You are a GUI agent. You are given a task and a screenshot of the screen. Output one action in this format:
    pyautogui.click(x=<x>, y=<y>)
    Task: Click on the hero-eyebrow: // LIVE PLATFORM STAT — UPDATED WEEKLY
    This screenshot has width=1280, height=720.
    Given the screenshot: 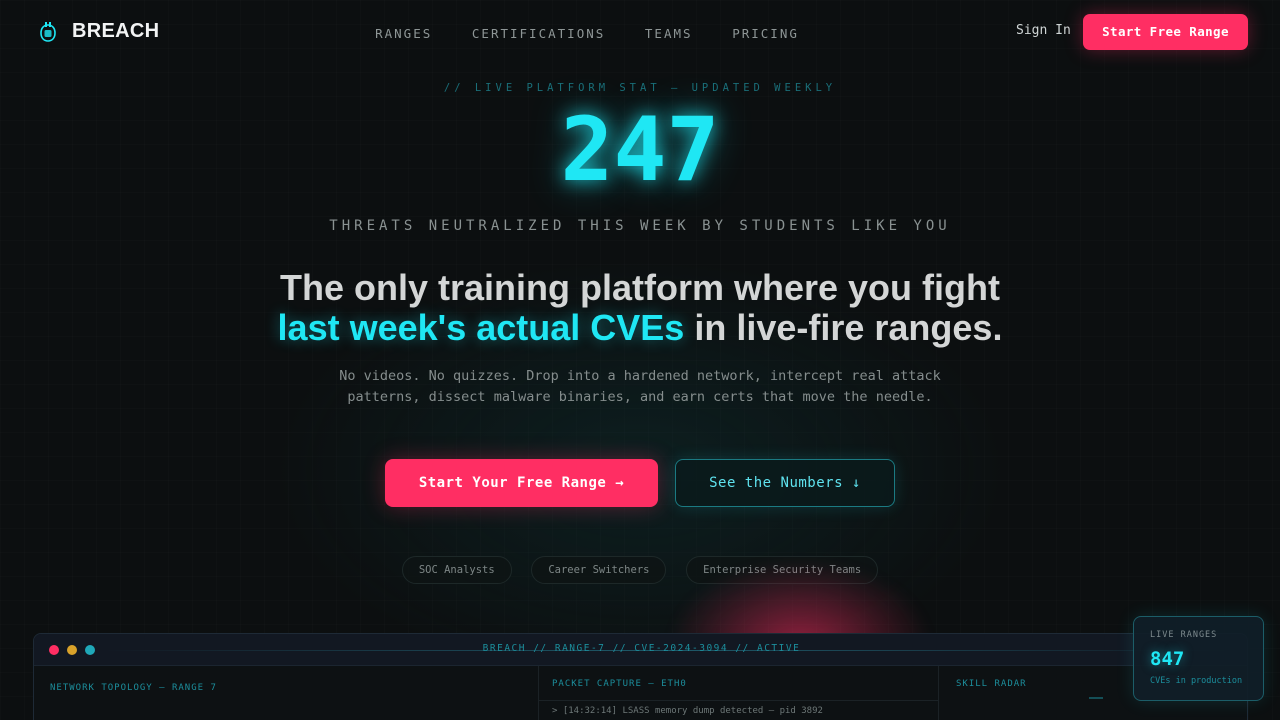 What is the action you would take?
    pyautogui.click(x=640, y=88)
    